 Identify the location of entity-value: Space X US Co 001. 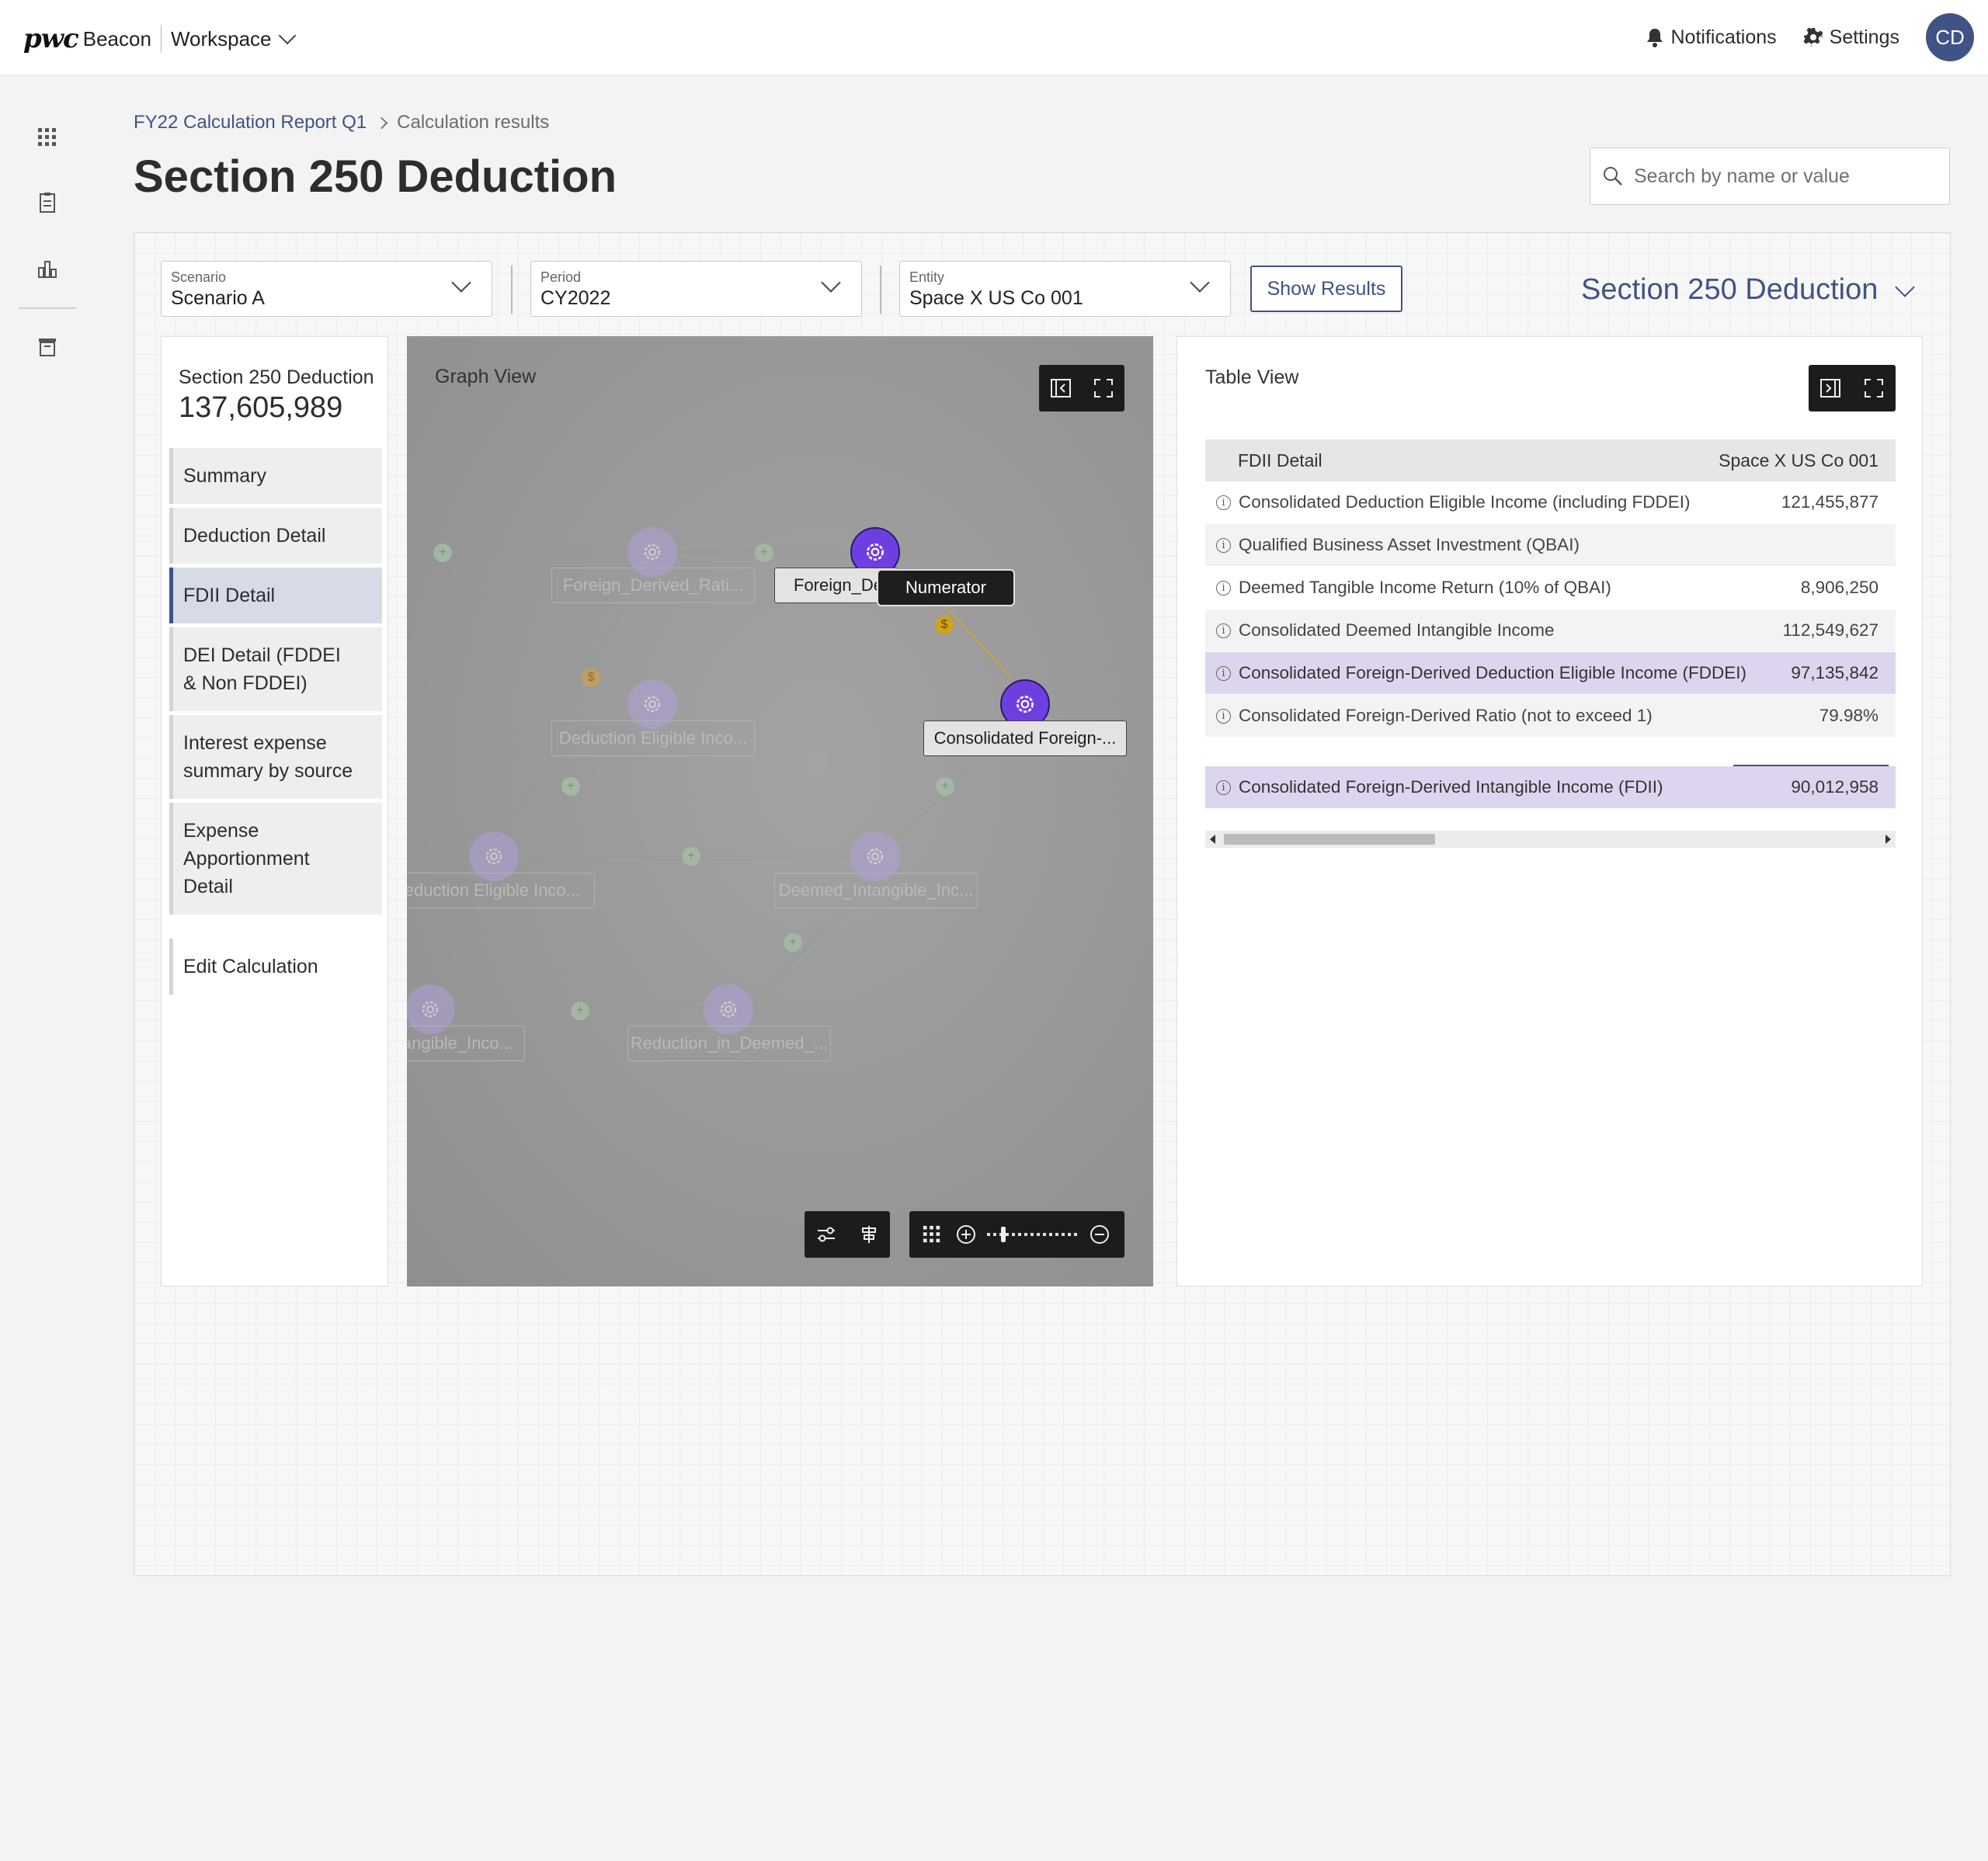
(996, 298).